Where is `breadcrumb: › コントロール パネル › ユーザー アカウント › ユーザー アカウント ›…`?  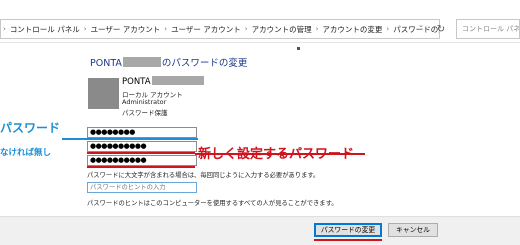
breadcrumb: › コントロール パネル › ユーザー アカウント › ユーザー アカウント ›… is located at coordinates (220, 29).